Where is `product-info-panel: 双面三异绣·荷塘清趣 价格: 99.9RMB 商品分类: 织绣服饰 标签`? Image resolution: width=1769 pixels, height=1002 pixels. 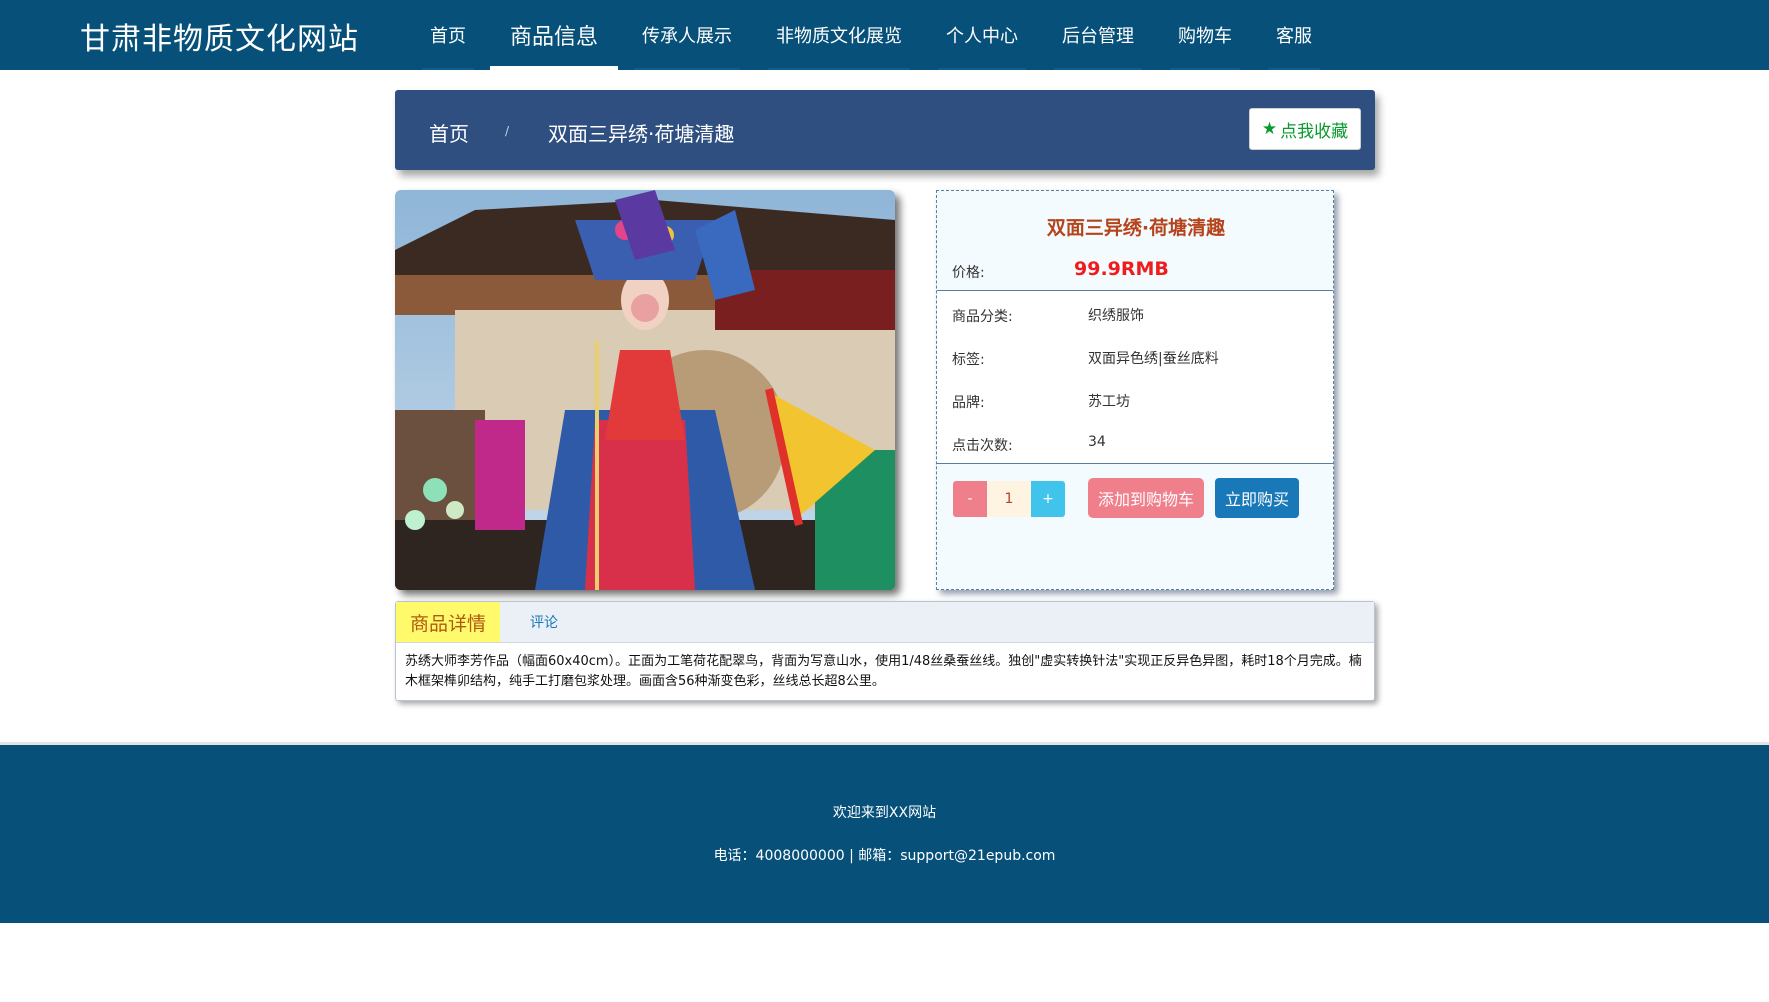
product-info-panel: 双面三异绣·荷塘清趣 价格: 99.9RMB 商品分类: 织绣服饰 标签 is located at coordinates (1135, 390).